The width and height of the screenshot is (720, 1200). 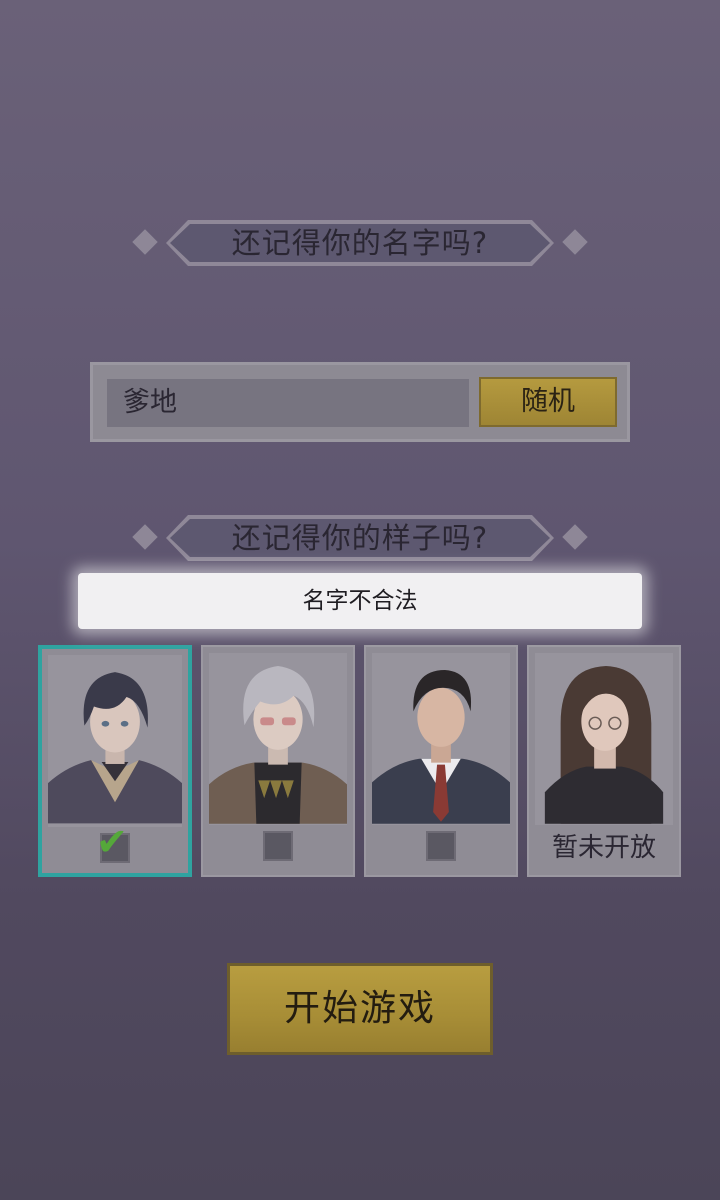 I want to click on checkmark-icon: ✔, so click(x=112, y=842).